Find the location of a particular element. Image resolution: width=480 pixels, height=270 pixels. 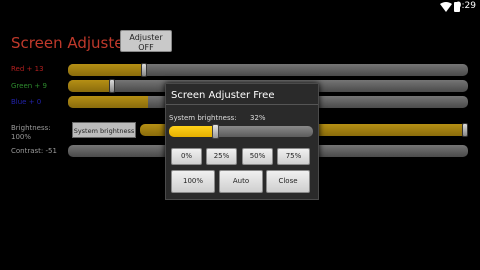

contrast-label: Contrast: -51 is located at coordinates (34, 151).